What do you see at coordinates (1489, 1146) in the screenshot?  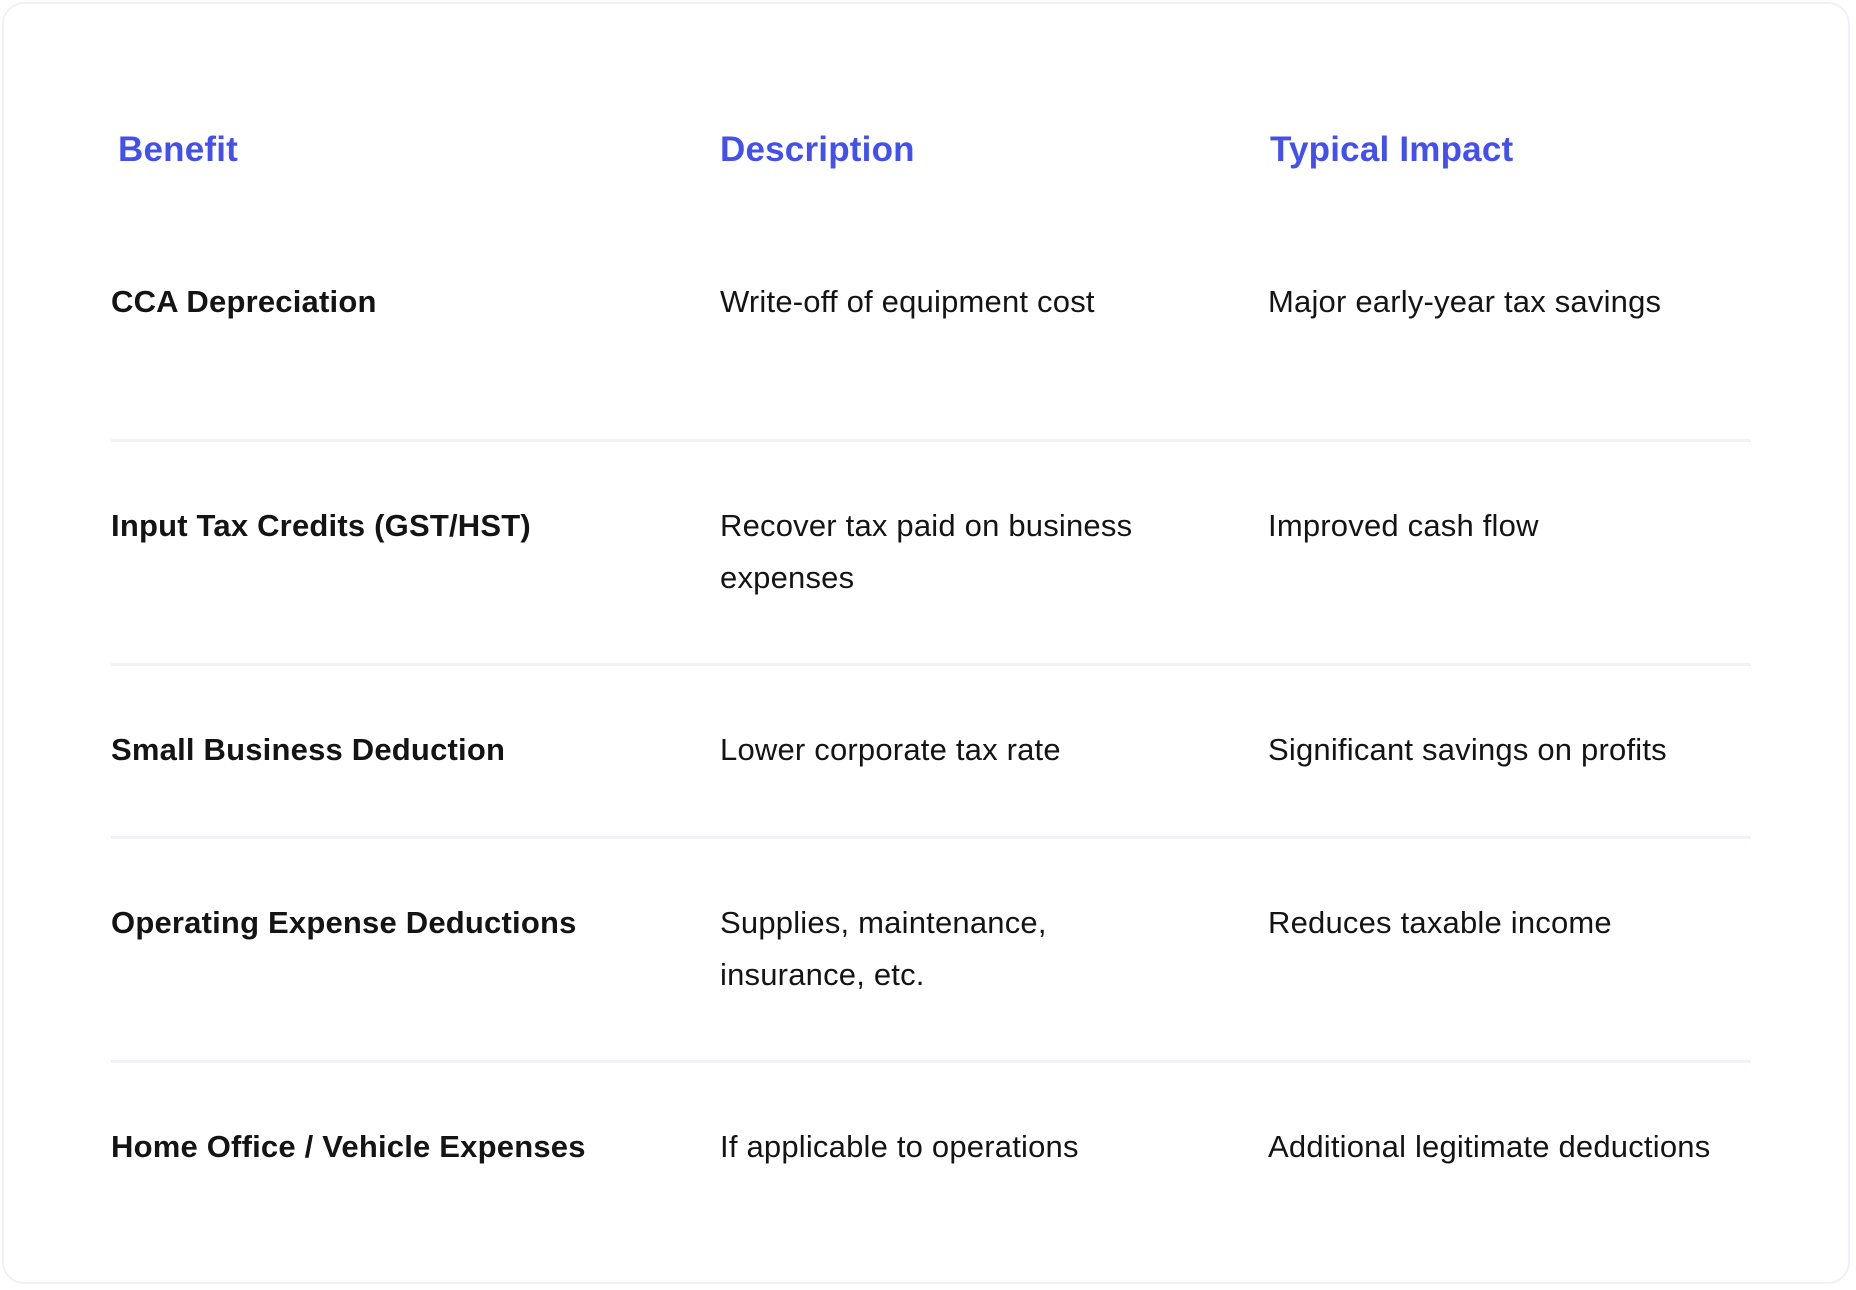 I see `impact-cell: Additional legitimate deductions` at bounding box center [1489, 1146].